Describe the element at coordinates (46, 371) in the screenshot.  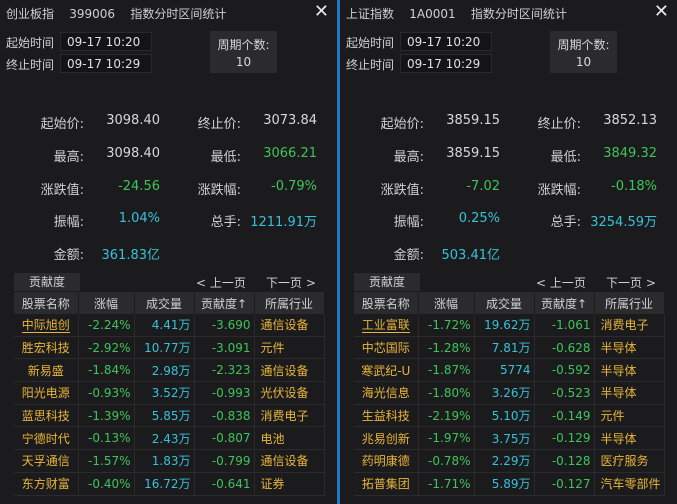
I see `stock-name: 新易盛` at that location.